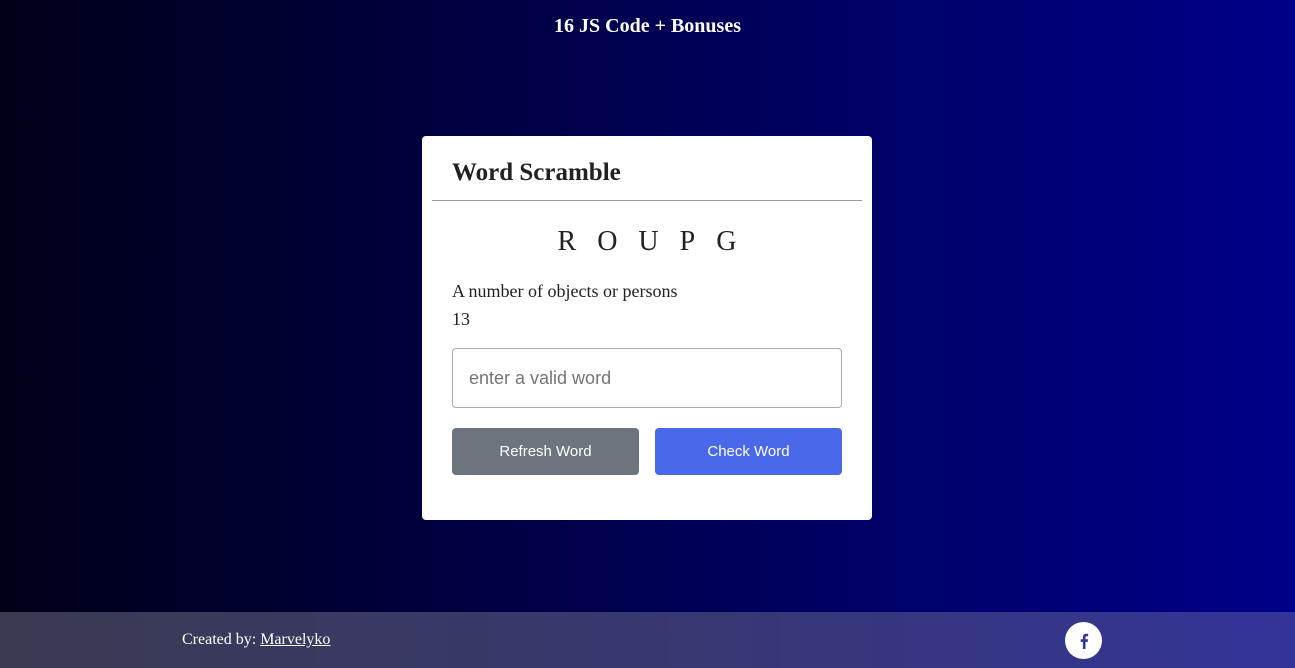 This screenshot has width=1295, height=668. Describe the element at coordinates (647, 200) in the screenshot. I see `card-divider` at that location.